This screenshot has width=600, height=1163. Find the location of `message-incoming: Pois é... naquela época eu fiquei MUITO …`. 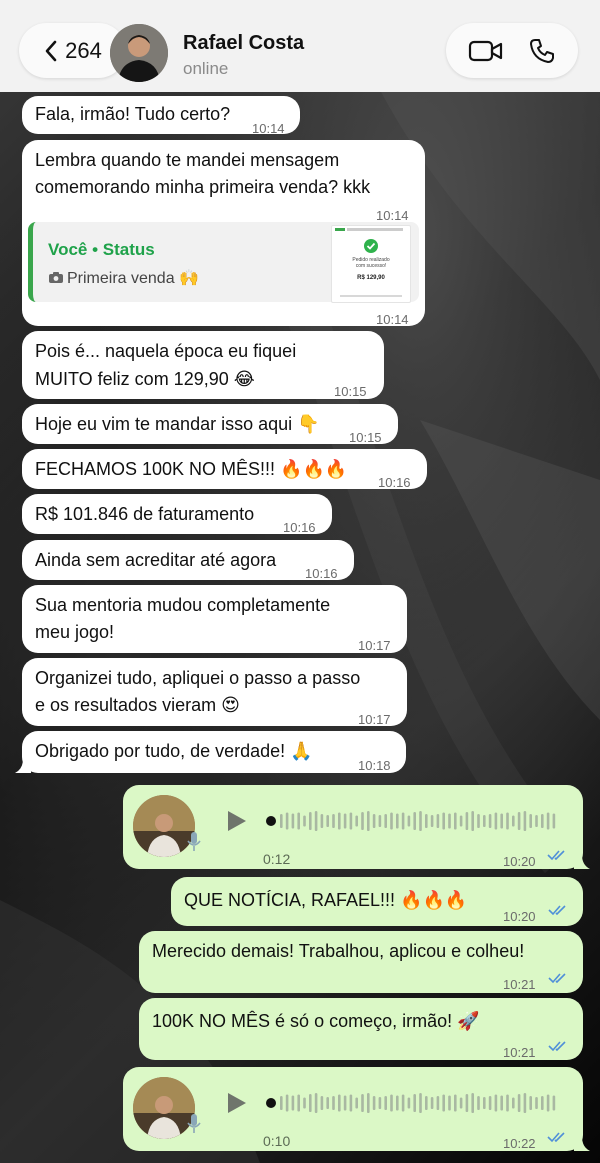

message-incoming: Pois é... naquela época eu fiquei MUITO … is located at coordinates (203, 365).